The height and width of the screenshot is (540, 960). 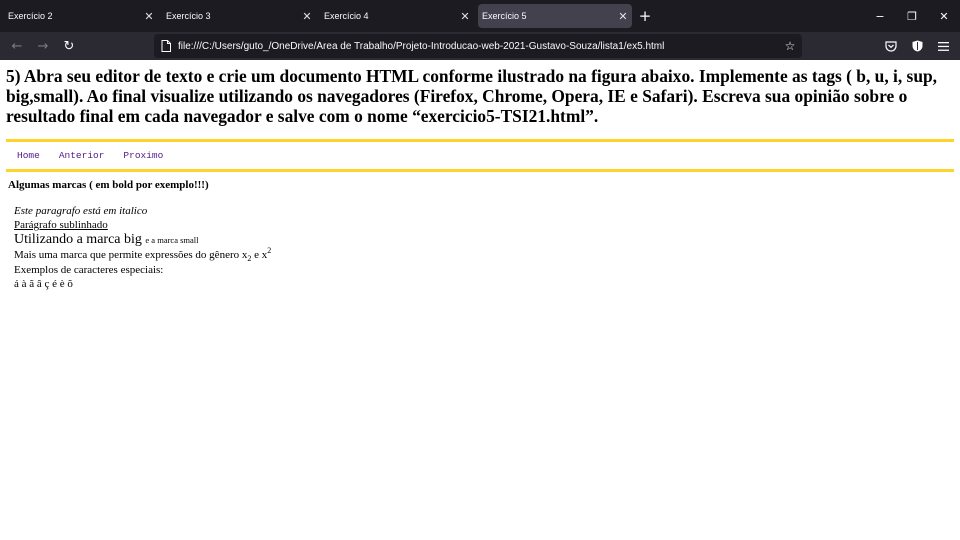 What do you see at coordinates (480, 170) in the screenshot?
I see `divider-bottom` at bounding box center [480, 170].